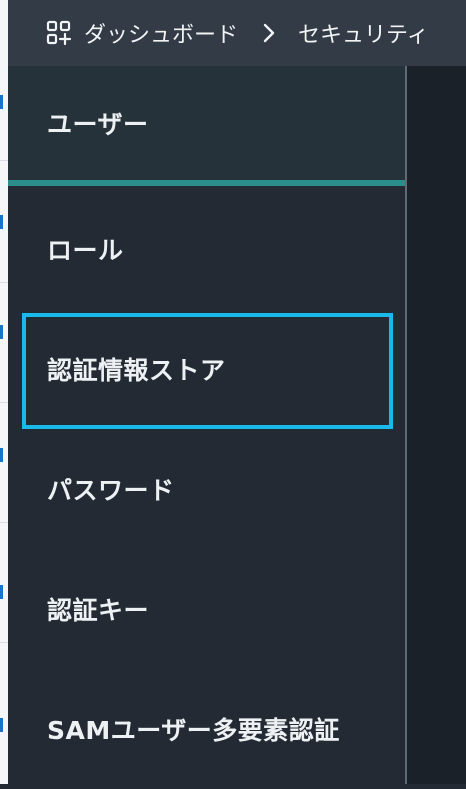 This screenshot has width=466, height=789. What do you see at coordinates (161, 33) in the screenshot?
I see `breadcrumb-item-dashboard: ダッシュボード` at bounding box center [161, 33].